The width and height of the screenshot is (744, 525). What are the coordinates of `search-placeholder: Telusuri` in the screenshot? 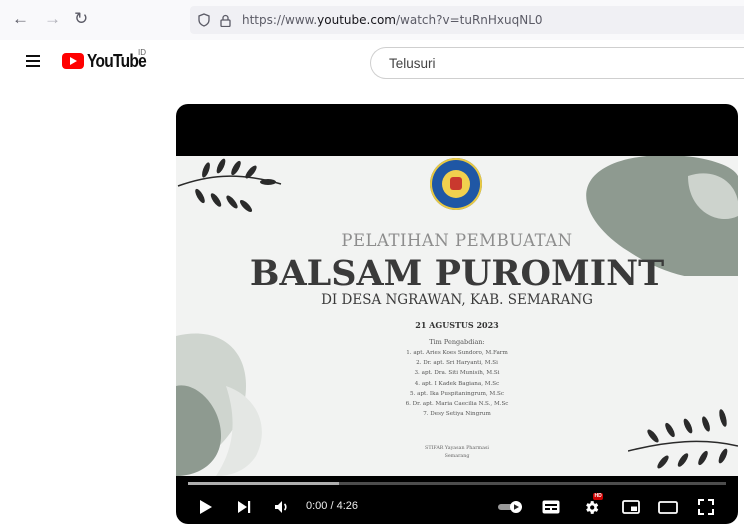 It's located at (412, 63).